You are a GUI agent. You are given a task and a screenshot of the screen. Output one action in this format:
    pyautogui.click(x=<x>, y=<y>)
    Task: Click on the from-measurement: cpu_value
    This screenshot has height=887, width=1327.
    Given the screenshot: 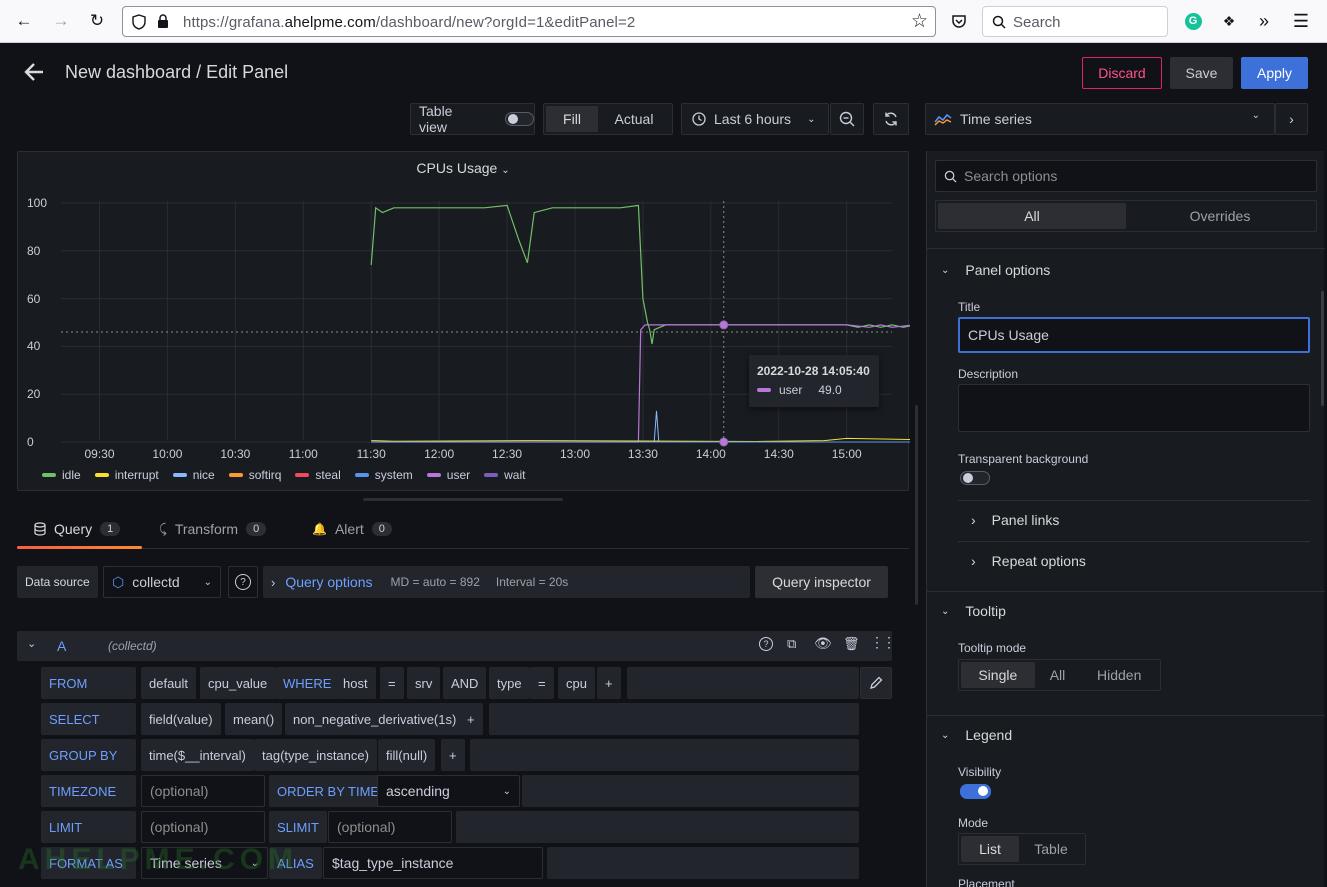 What is the action you would take?
    pyautogui.click(x=238, y=683)
    